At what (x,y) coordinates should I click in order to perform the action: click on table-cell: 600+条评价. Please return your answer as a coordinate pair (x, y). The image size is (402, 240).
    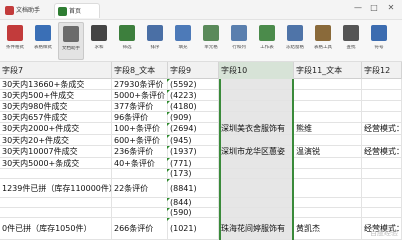
    Looking at the image, I should click on (140, 140).